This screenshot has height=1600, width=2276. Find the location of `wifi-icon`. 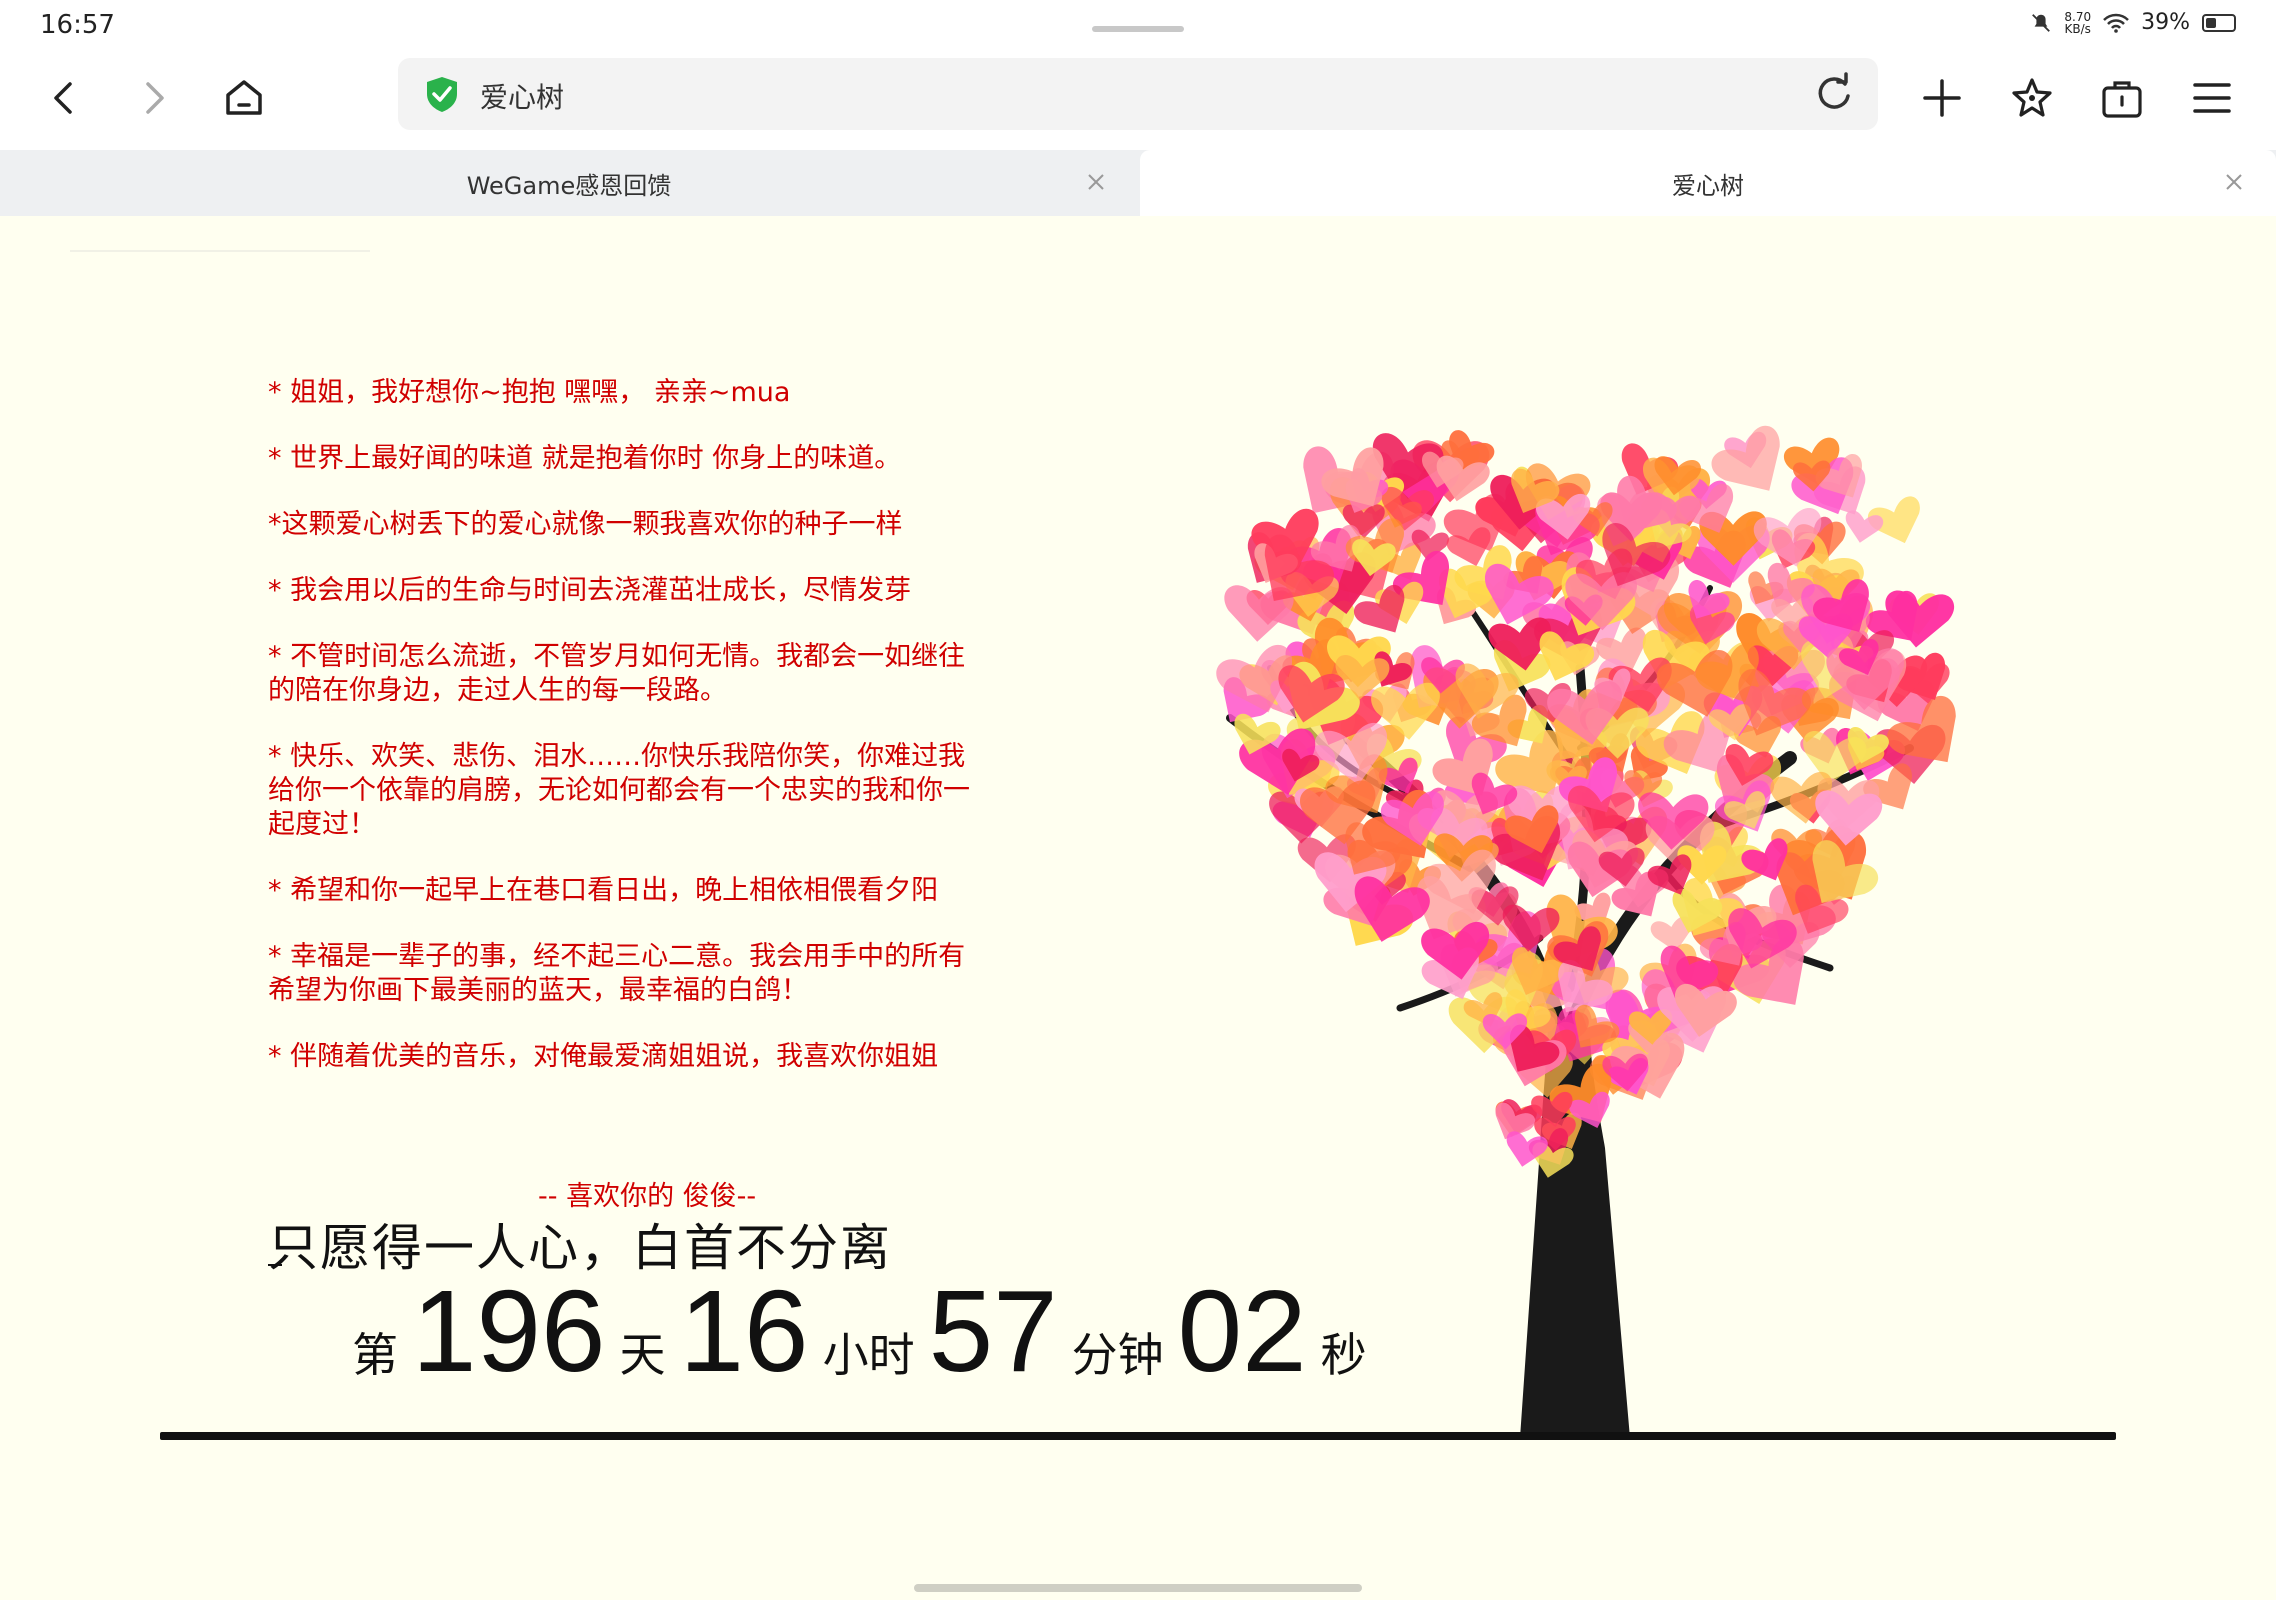

wifi-icon is located at coordinates (2116, 23).